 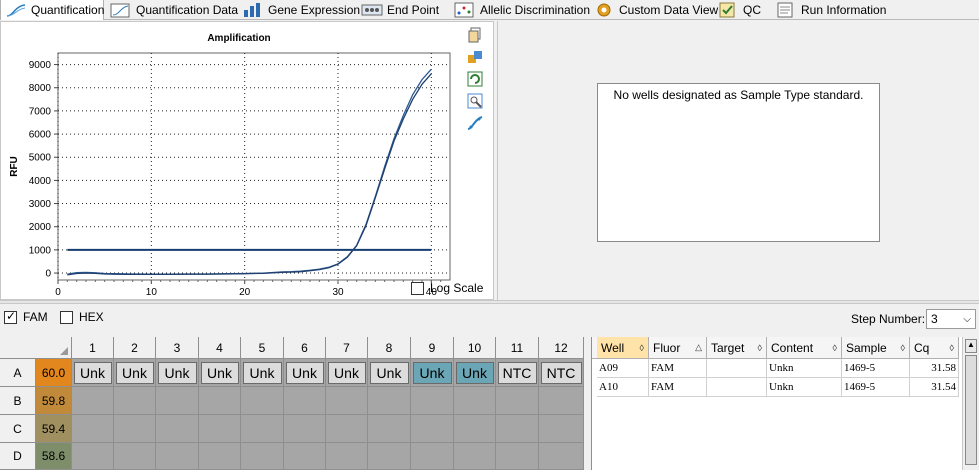 I want to click on sort-icon: △, so click(x=698, y=347).